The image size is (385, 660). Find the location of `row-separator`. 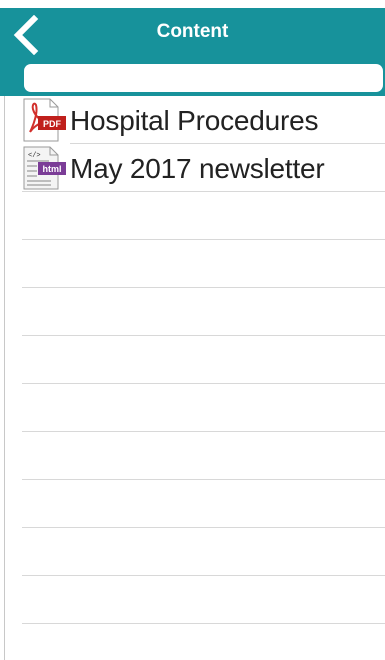

row-separator is located at coordinates (203, 623).